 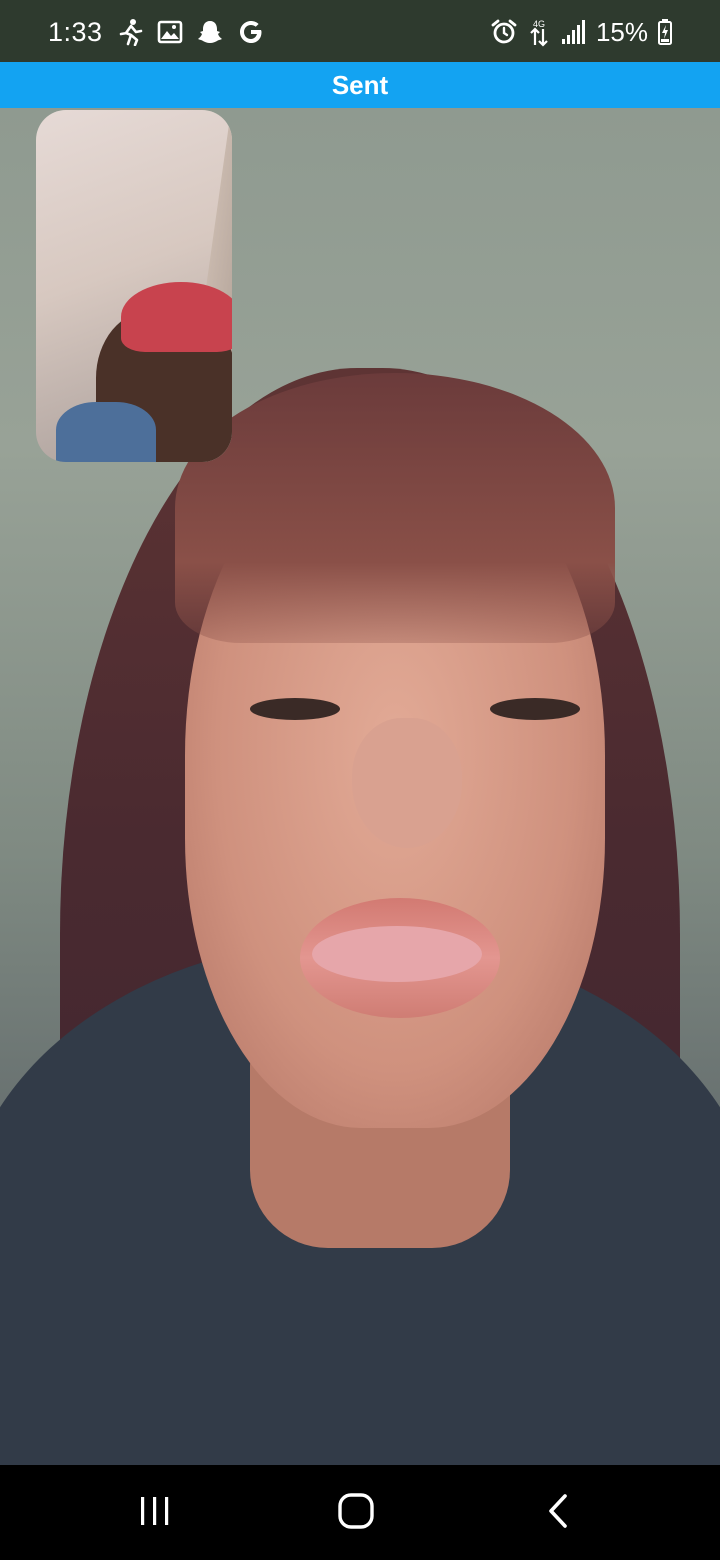 What do you see at coordinates (395, 508) in the screenshot?
I see `remote-person-bangs` at bounding box center [395, 508].